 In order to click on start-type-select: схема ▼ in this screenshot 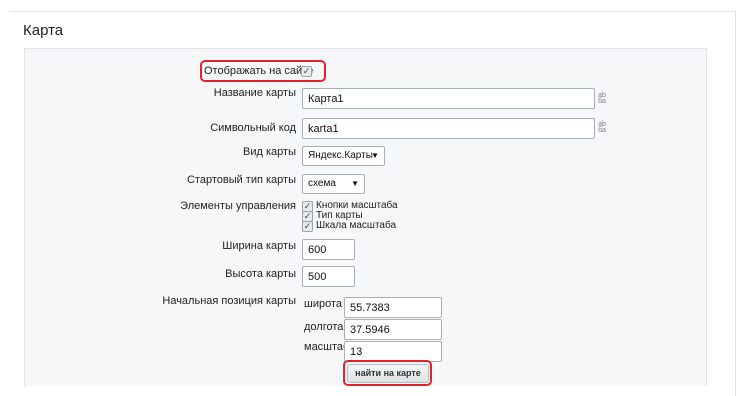, I will do `click(333, 184)`.